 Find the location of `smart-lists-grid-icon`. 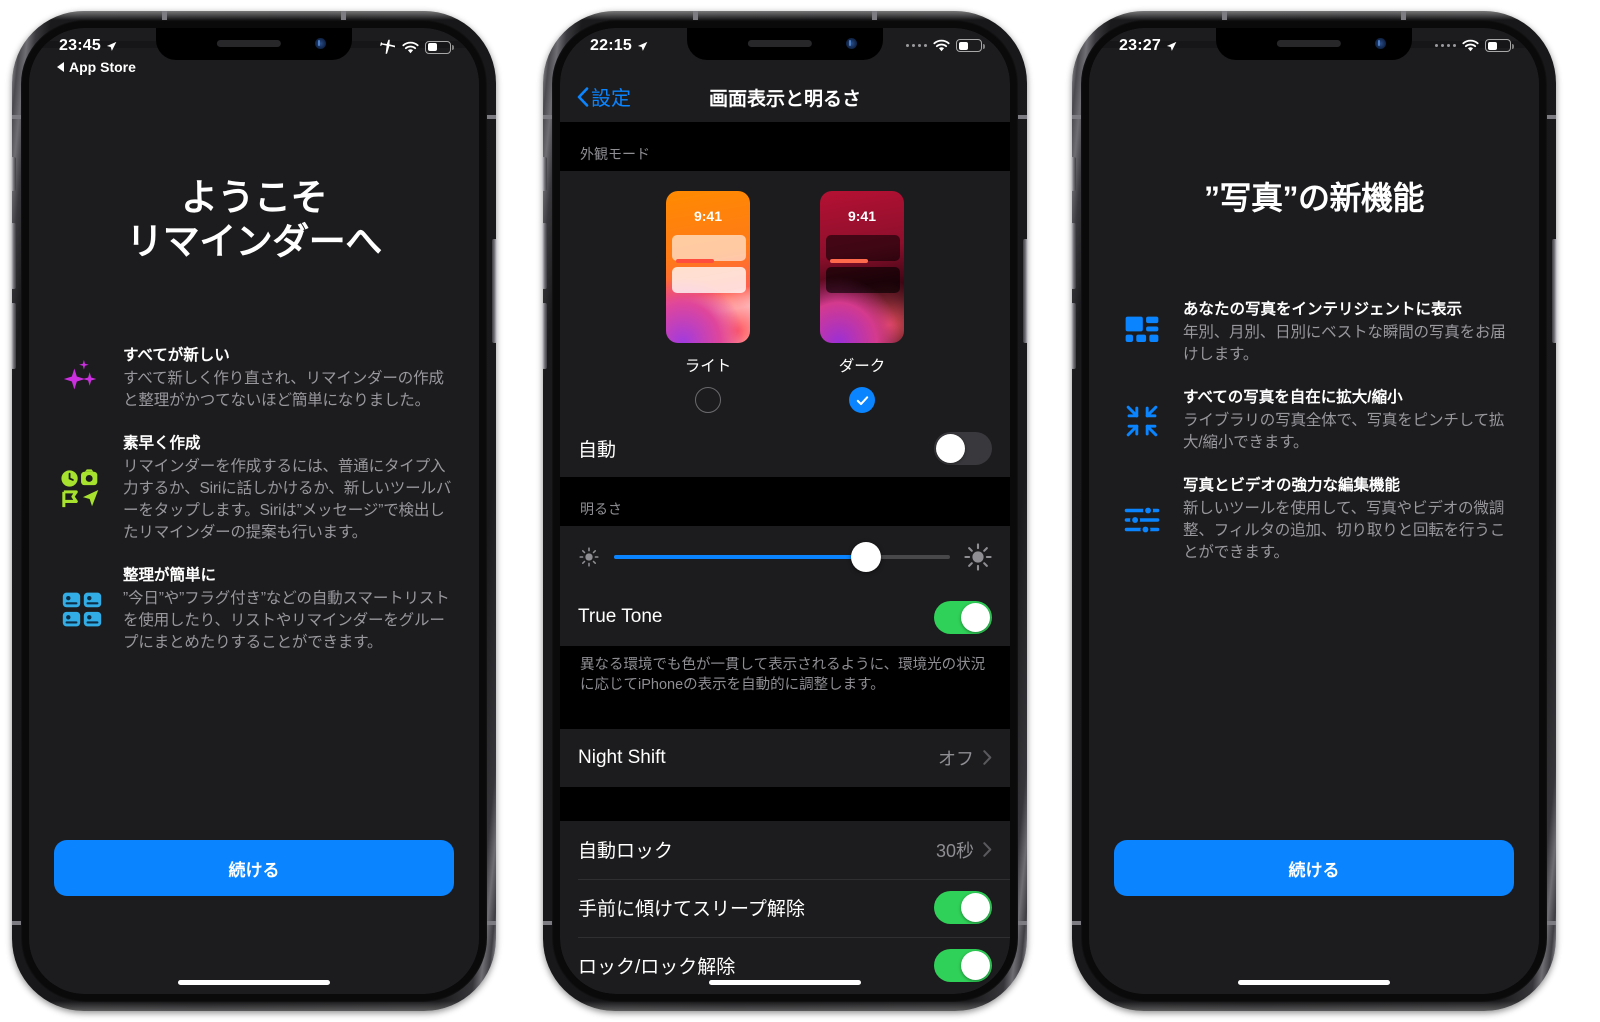

smart-lists-grid-icon is located at coordinates (82, 610).